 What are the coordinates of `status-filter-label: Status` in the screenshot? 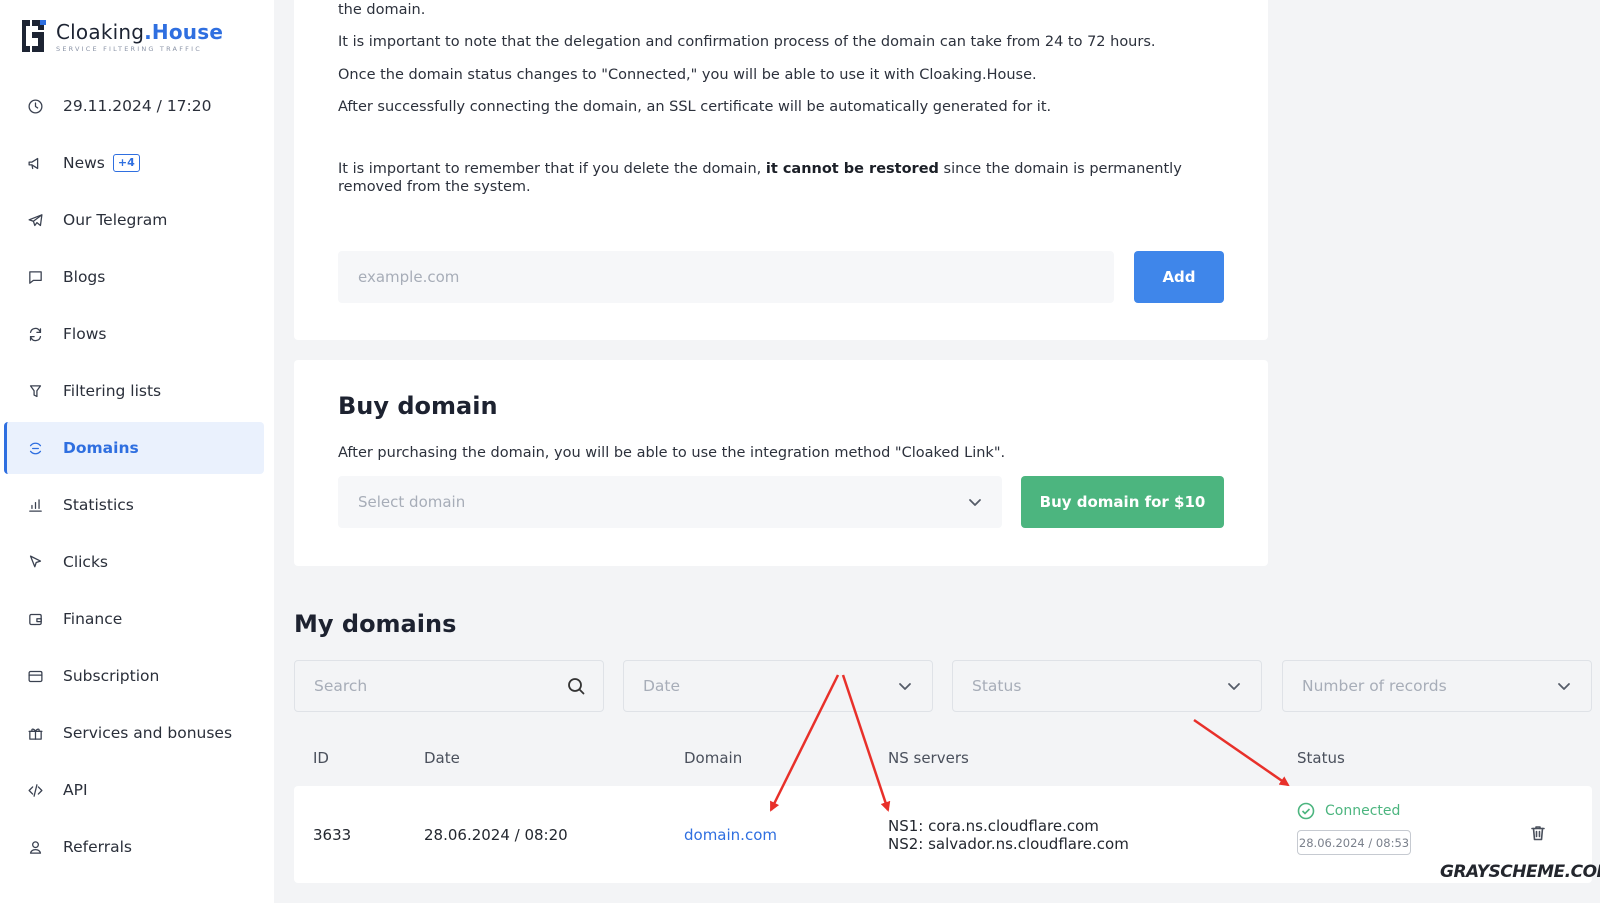 It's located at (997, 686).